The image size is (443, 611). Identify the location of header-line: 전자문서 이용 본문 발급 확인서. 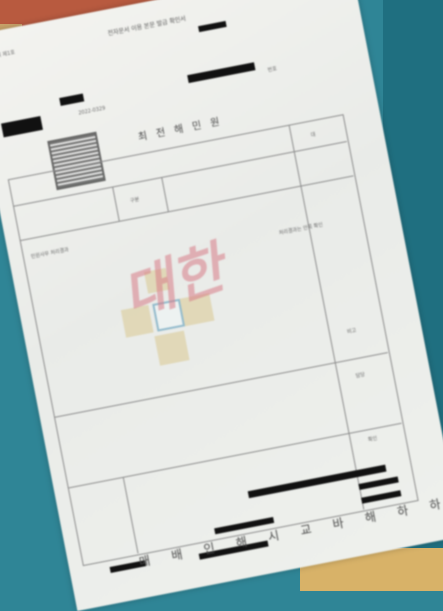
(147, 26).